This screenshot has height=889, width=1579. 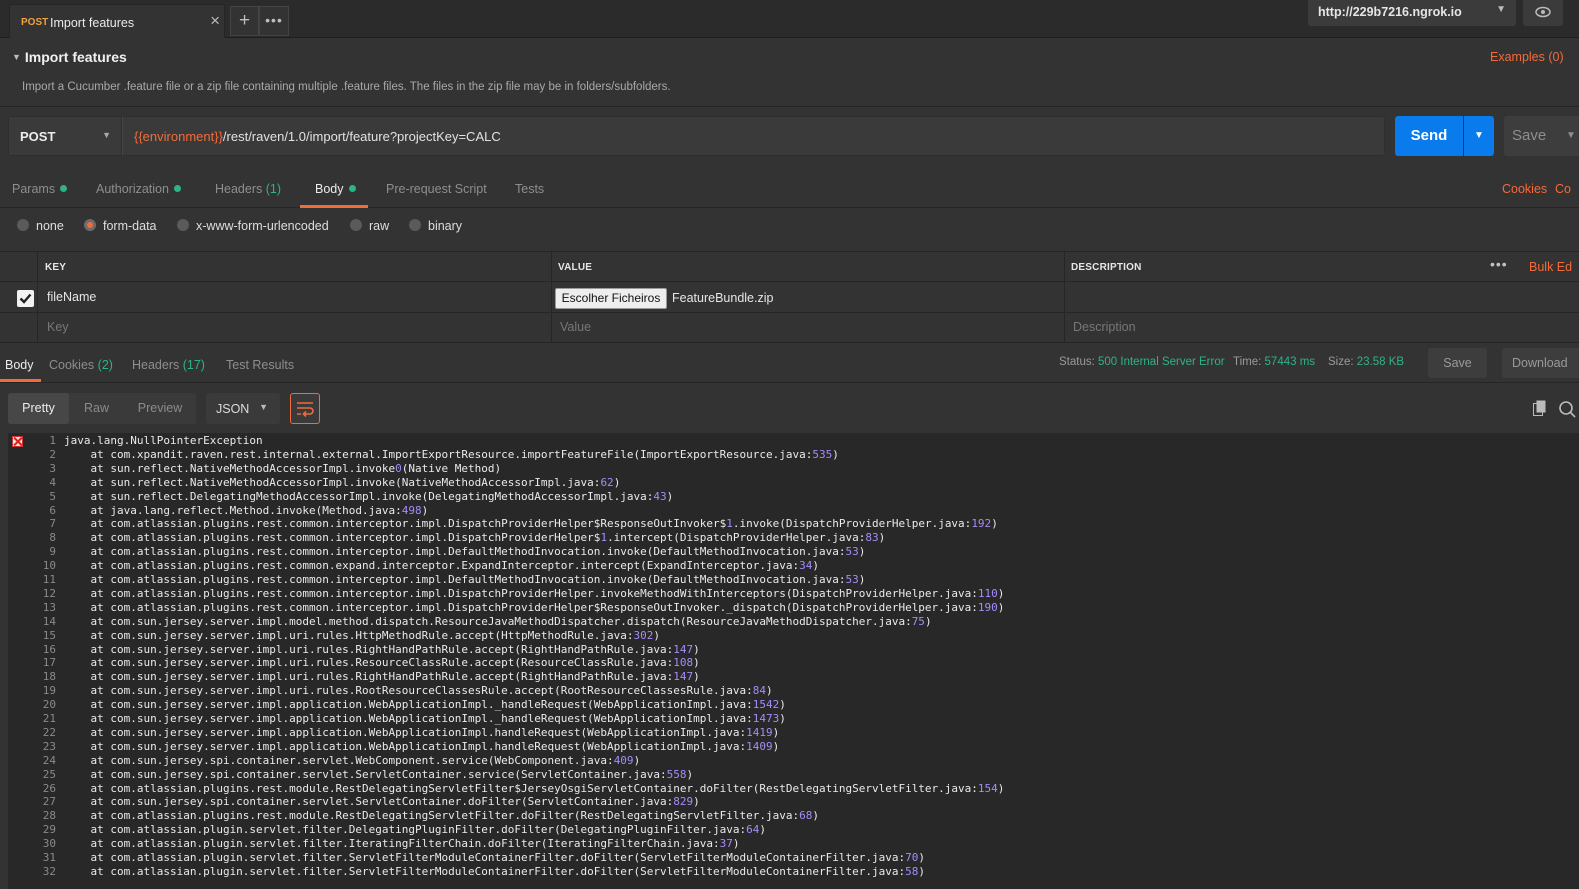 I want to click on line-number: 11, so click(x=49, y=579).